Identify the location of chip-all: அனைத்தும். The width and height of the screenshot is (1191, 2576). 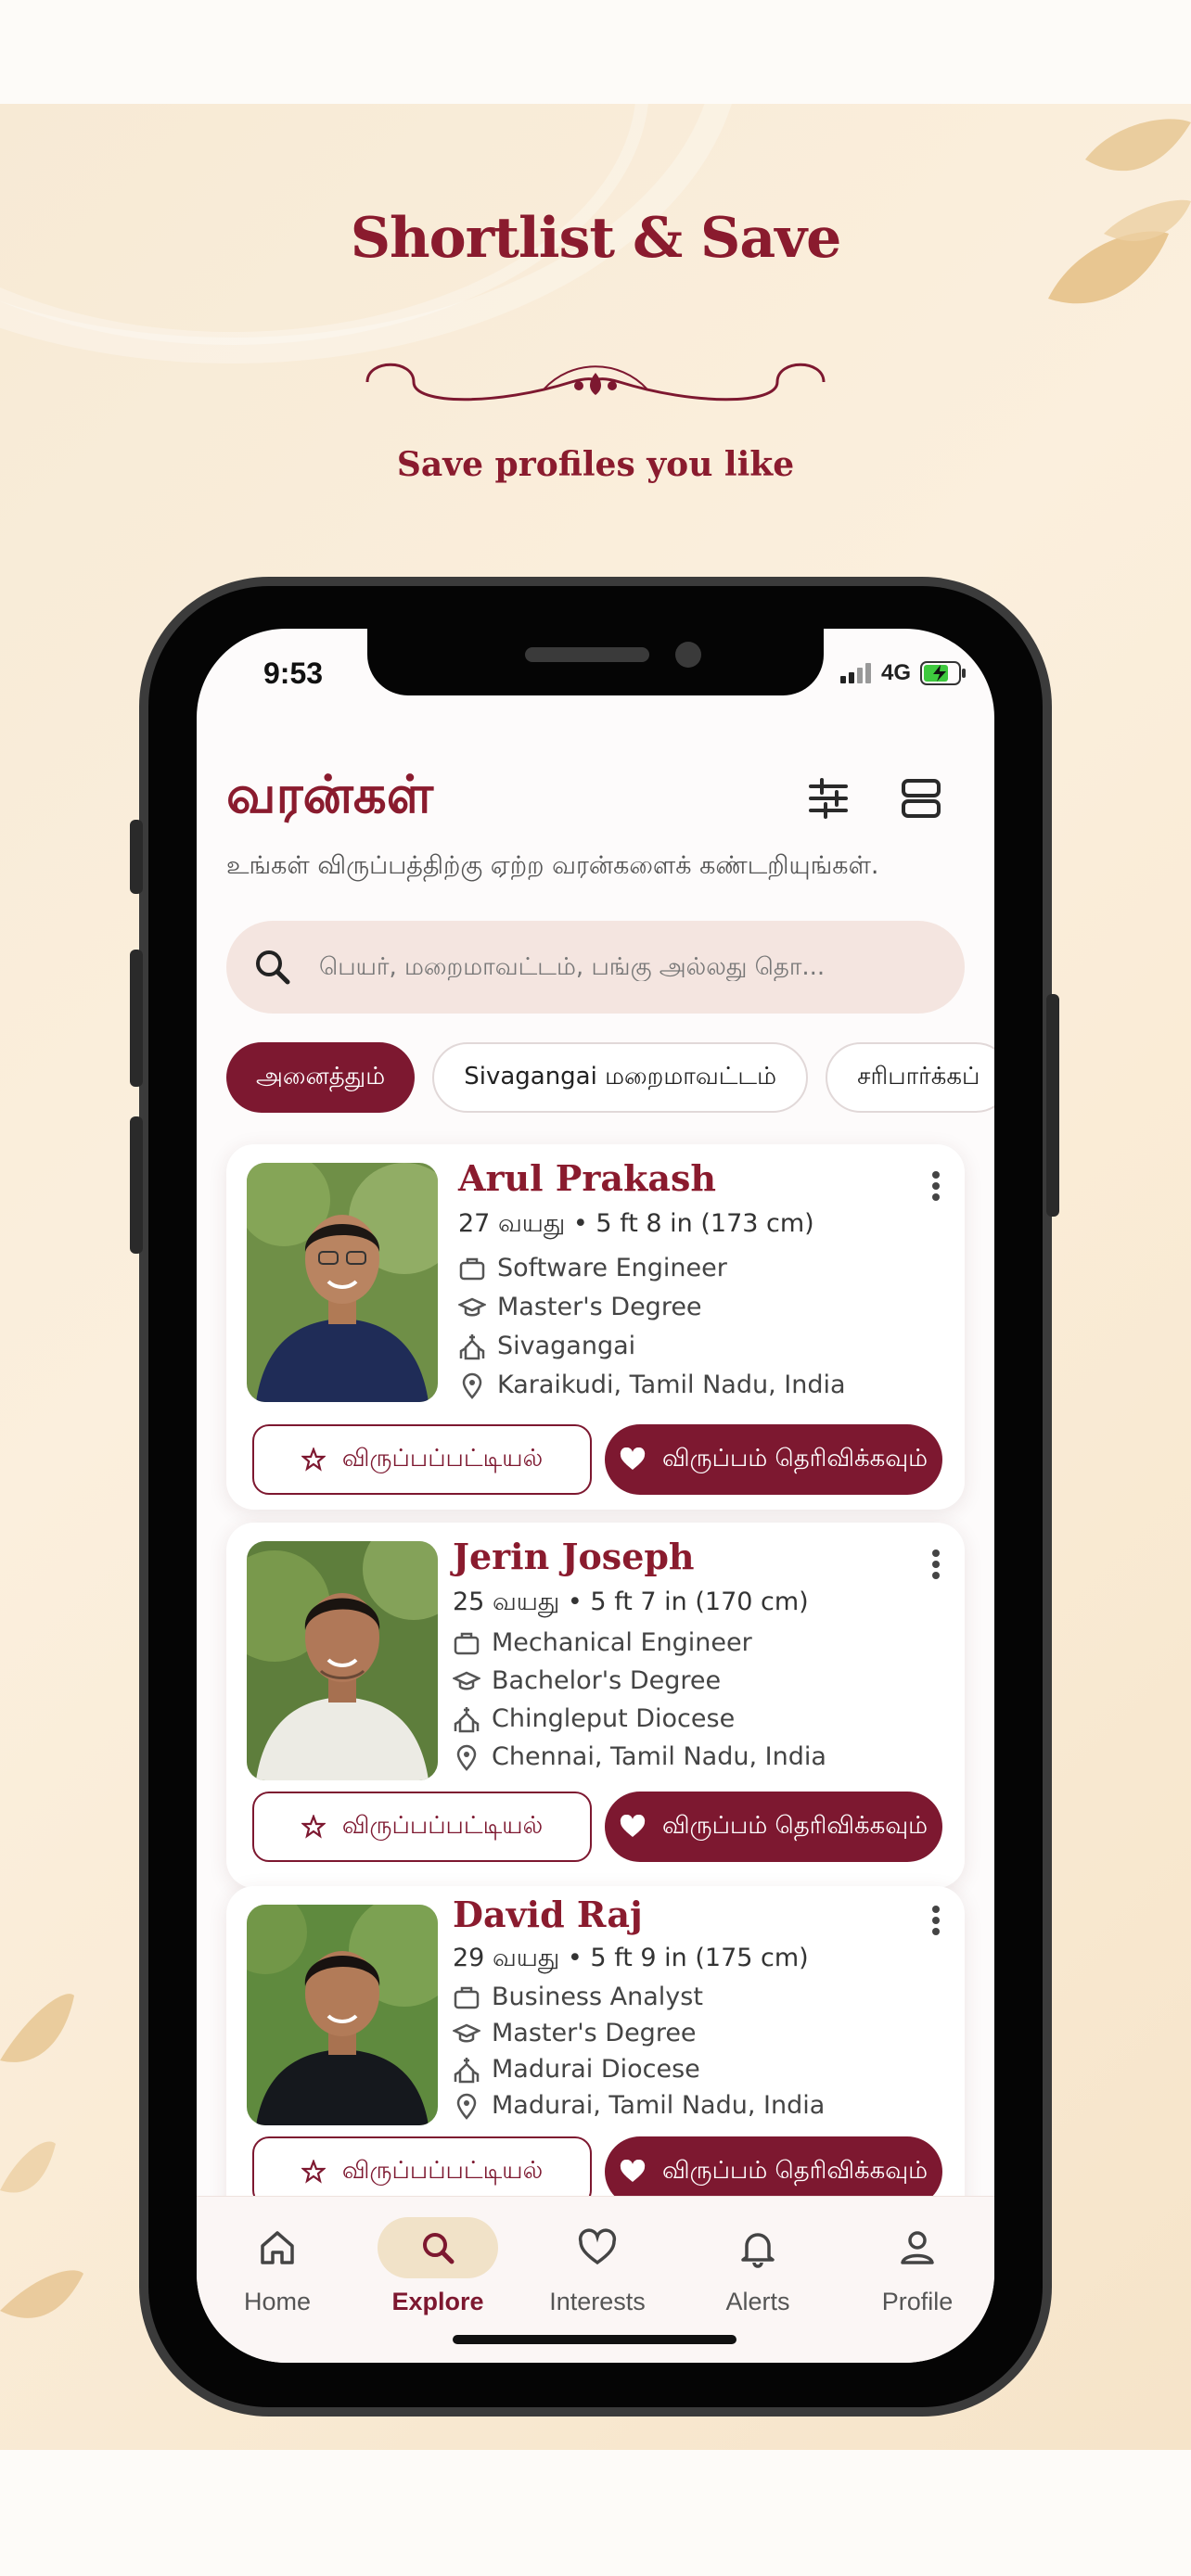
(321, 1077).